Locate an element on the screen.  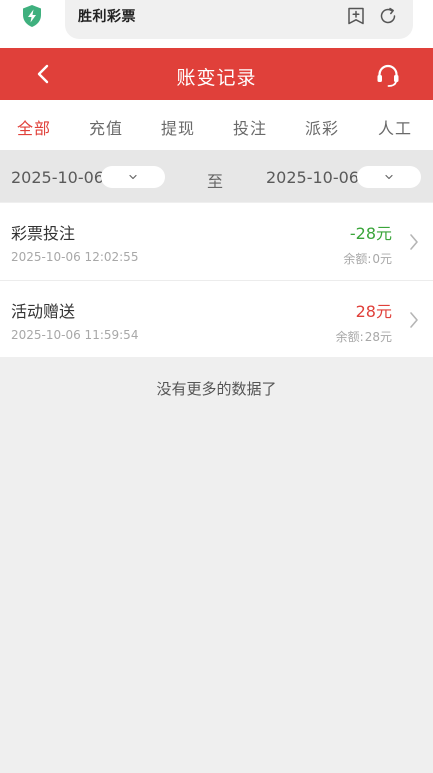
record-balance: 余额:0元 is located at coordinates (367, 258).